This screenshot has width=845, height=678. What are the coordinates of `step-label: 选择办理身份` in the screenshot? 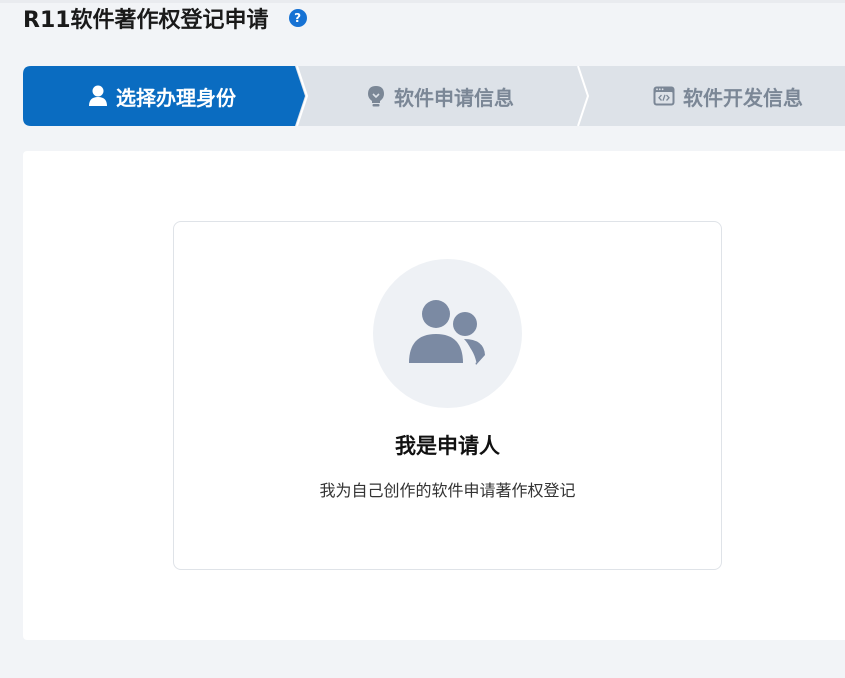 It's located at (176, 97).